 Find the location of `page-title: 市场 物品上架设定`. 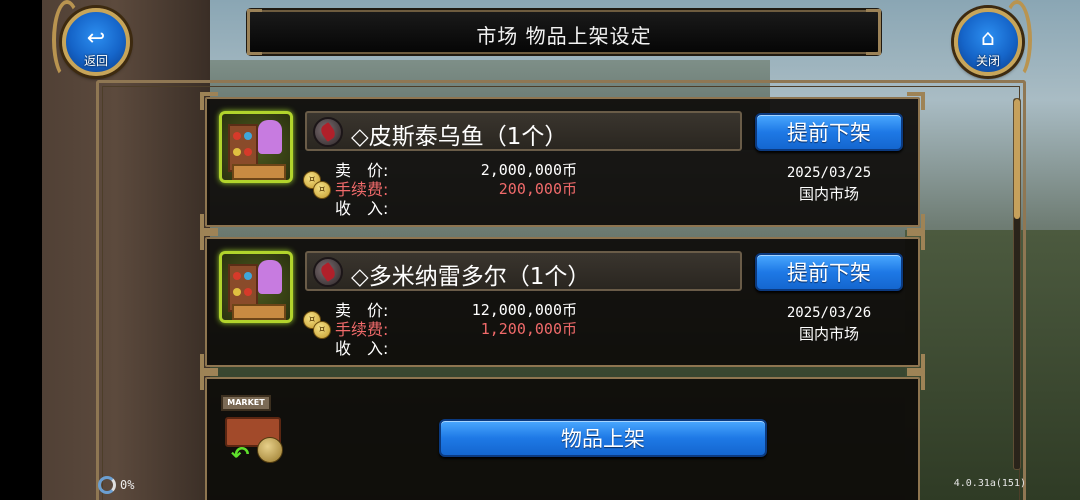

page-title: 市场 物品上架设定 is located at coordinates (564, 36).